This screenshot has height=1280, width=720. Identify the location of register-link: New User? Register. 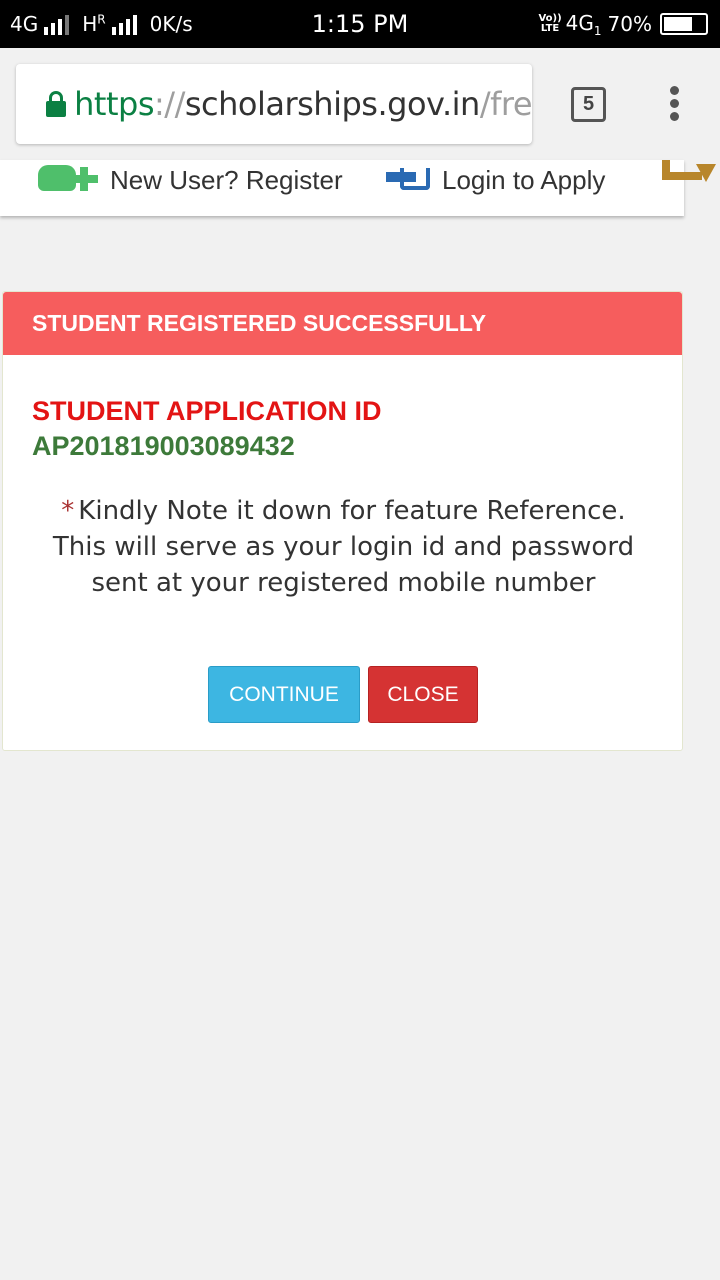
(190, 180).